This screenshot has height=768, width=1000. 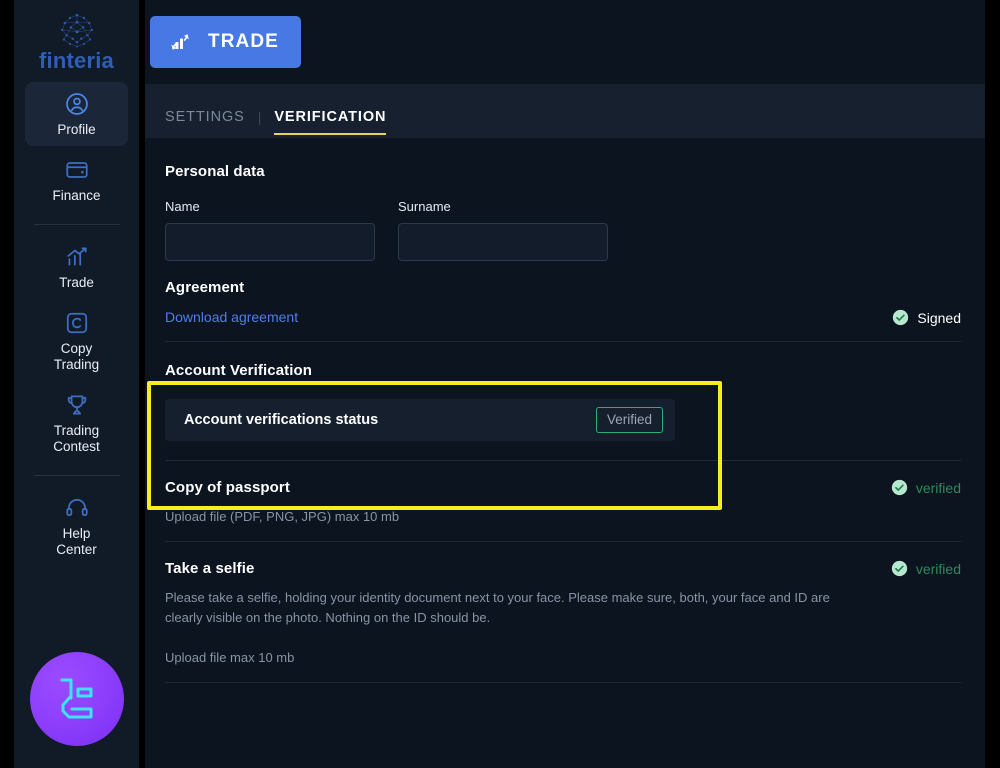 I want to click on personal-data-section: Personal data Name Surname, so click(x=563, y=199).